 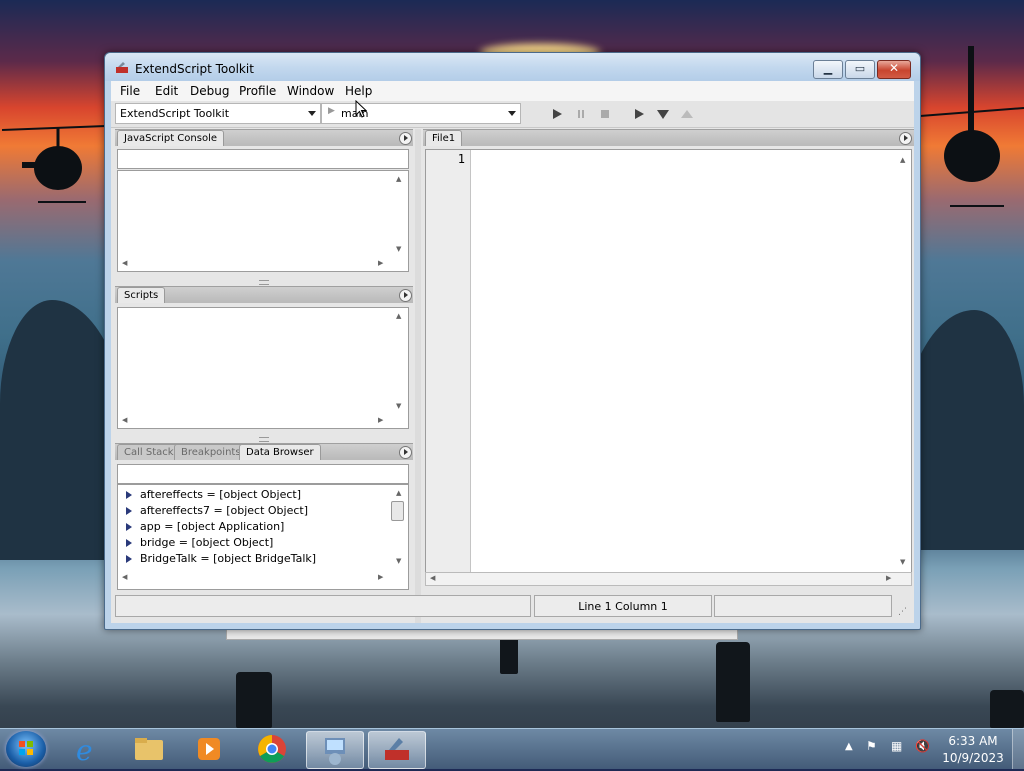 What do you see at coordinates (557, 114) in the screenshot?
I see `run-icon` at bounding box center [557, 114].